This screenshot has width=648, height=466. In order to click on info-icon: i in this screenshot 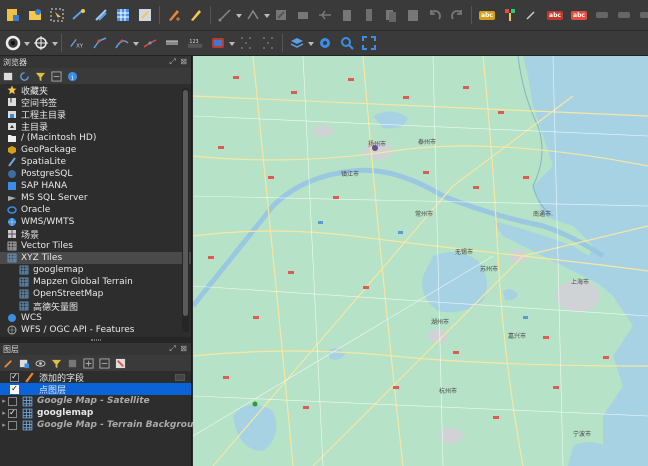, I will do `click(72, 76)`.